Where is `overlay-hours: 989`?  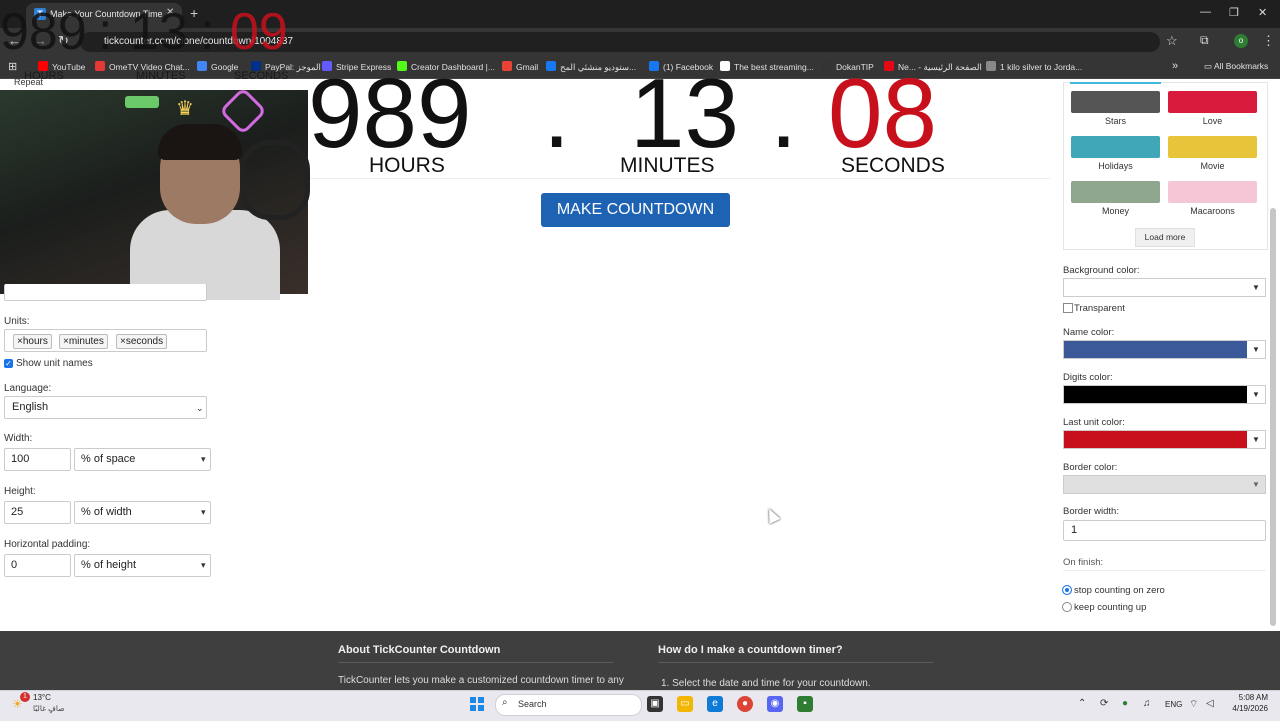 overlay-hours: 989 is located at coordinates (43, 32).